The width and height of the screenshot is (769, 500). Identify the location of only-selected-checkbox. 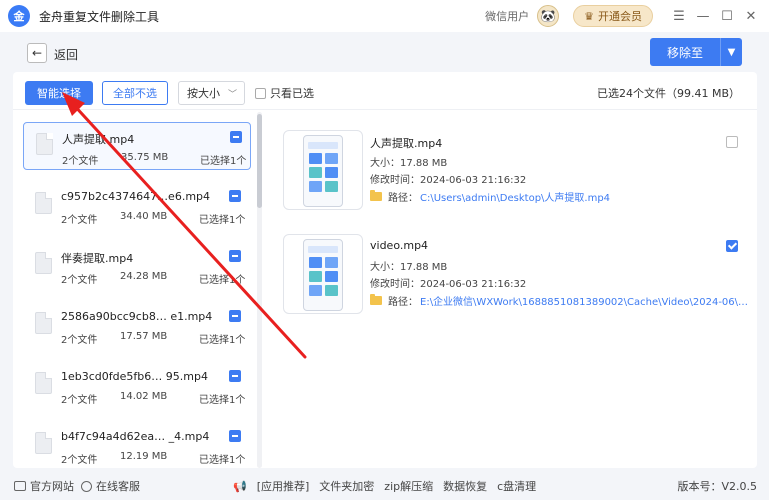
(260, 93).